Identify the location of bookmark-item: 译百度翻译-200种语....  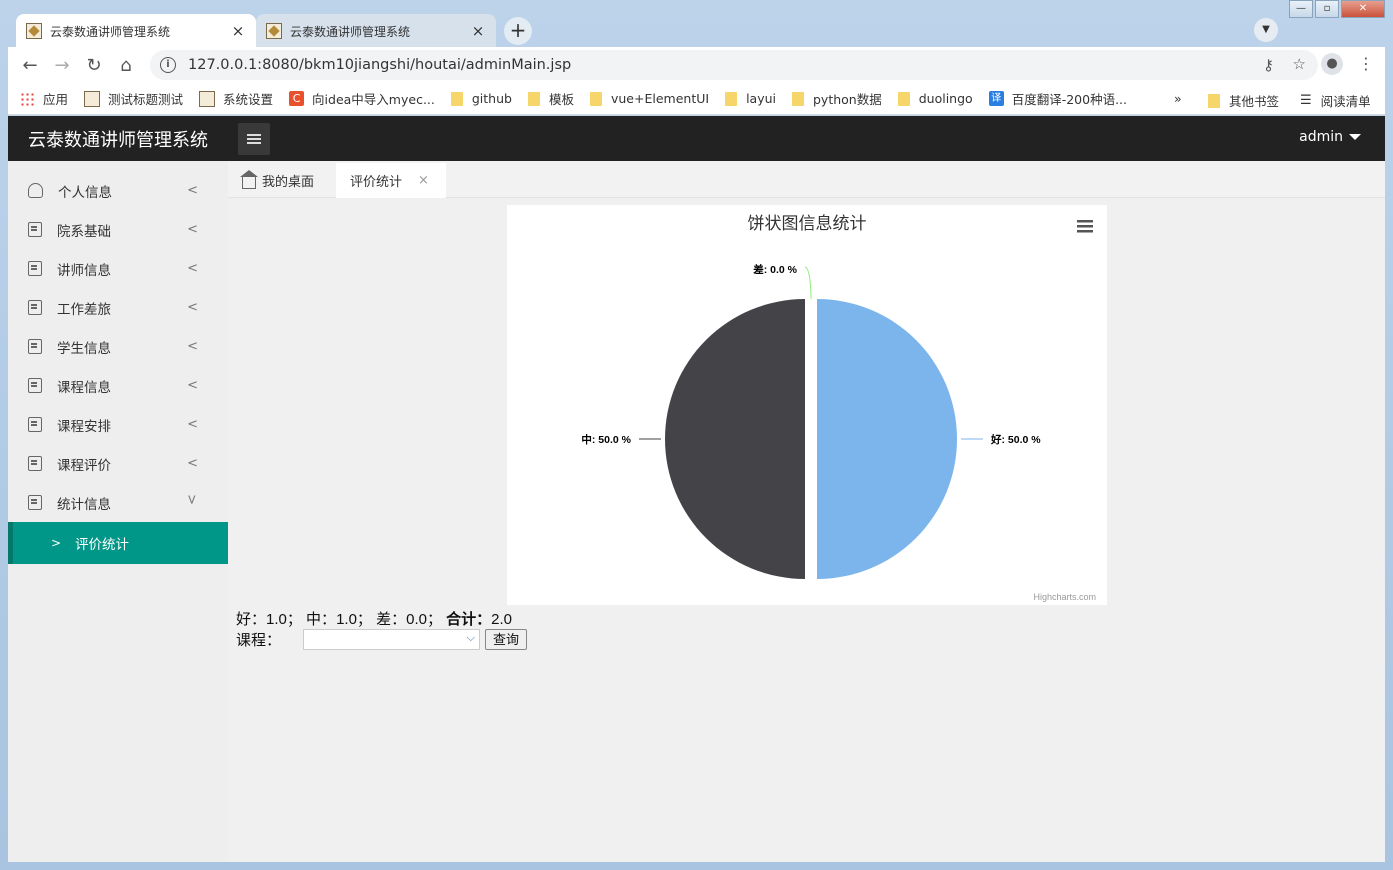
(1057, 98).